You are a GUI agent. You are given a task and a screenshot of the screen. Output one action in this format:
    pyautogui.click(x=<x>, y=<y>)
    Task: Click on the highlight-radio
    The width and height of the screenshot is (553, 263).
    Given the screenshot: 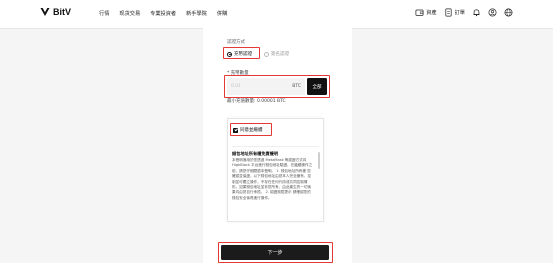 What is the action you would take?
    pyautogui.click(x=241, y=53)
    